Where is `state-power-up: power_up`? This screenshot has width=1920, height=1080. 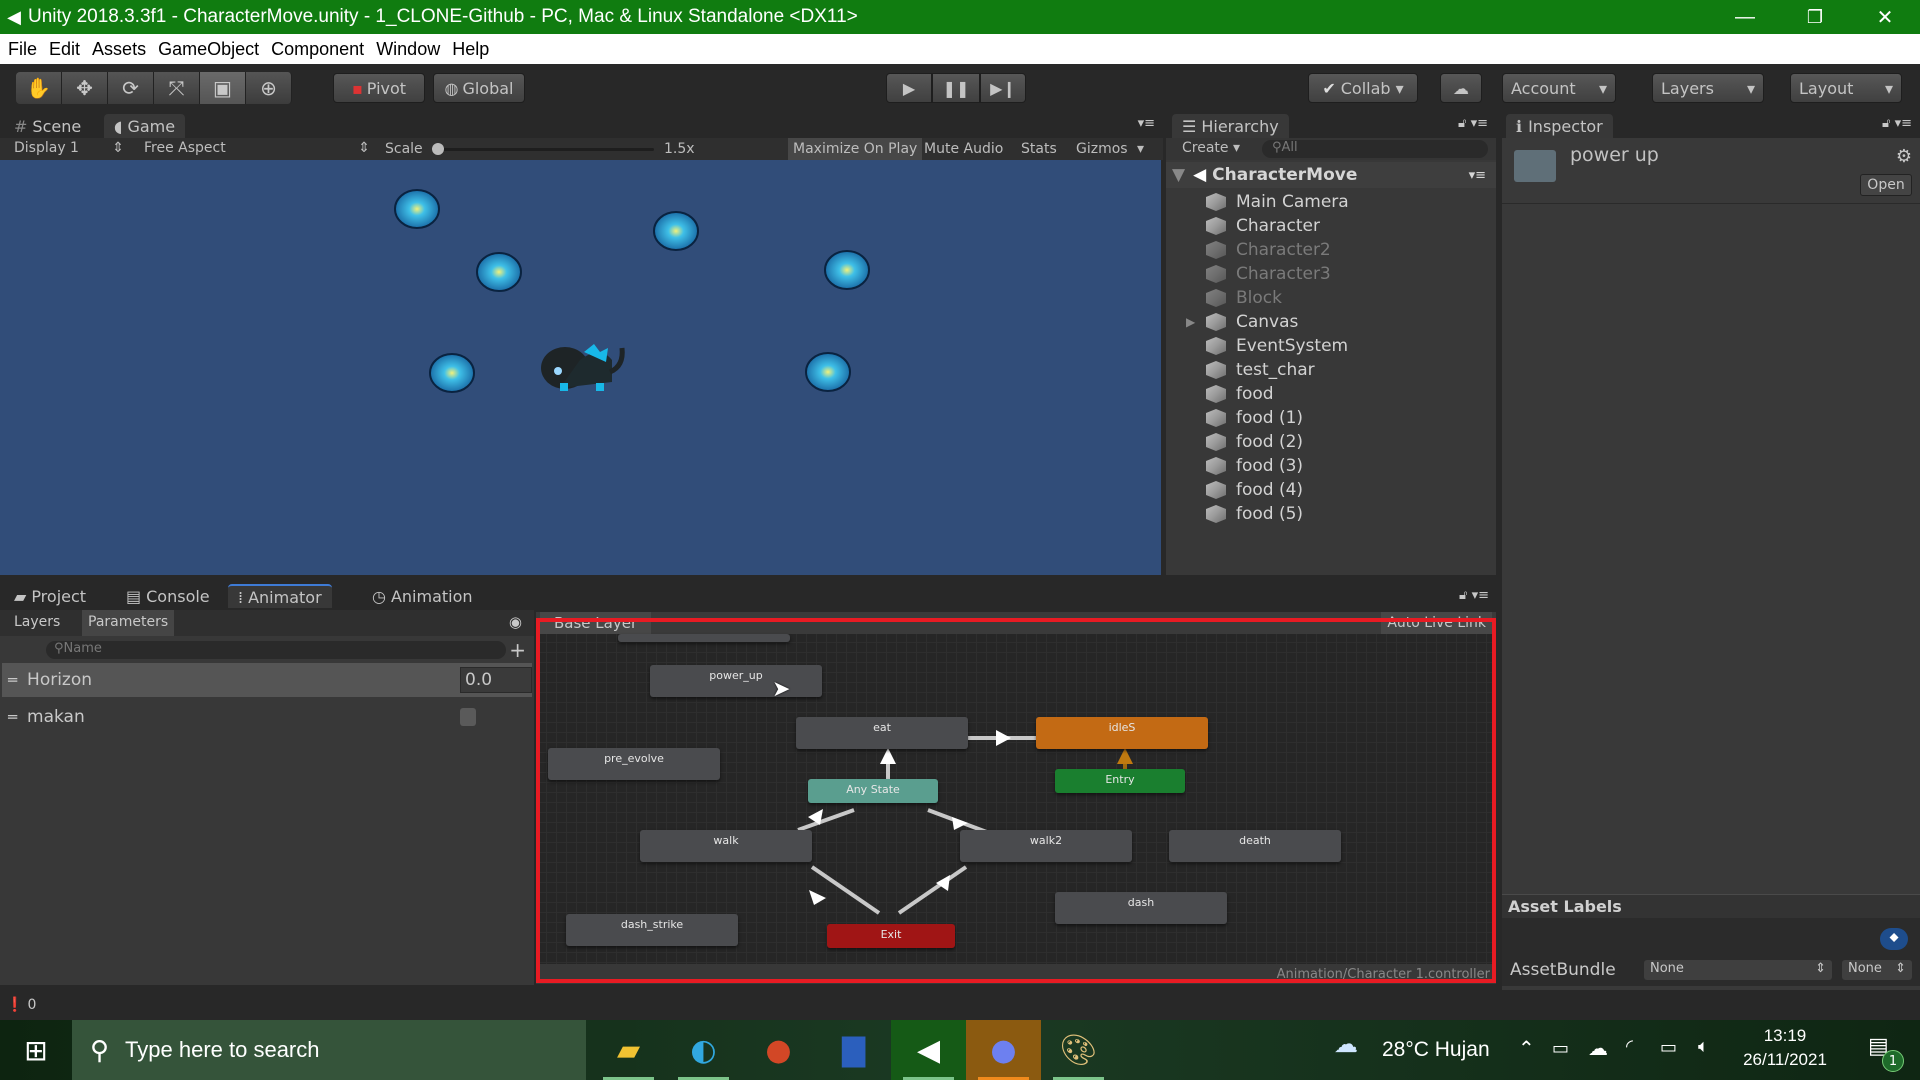
state-power-up: power_up is located at coordinates (736, 681).